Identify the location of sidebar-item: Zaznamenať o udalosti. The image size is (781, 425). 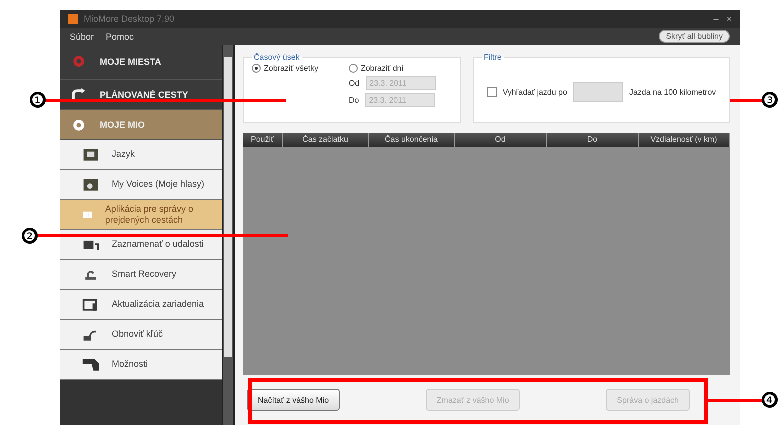
(141, 245).